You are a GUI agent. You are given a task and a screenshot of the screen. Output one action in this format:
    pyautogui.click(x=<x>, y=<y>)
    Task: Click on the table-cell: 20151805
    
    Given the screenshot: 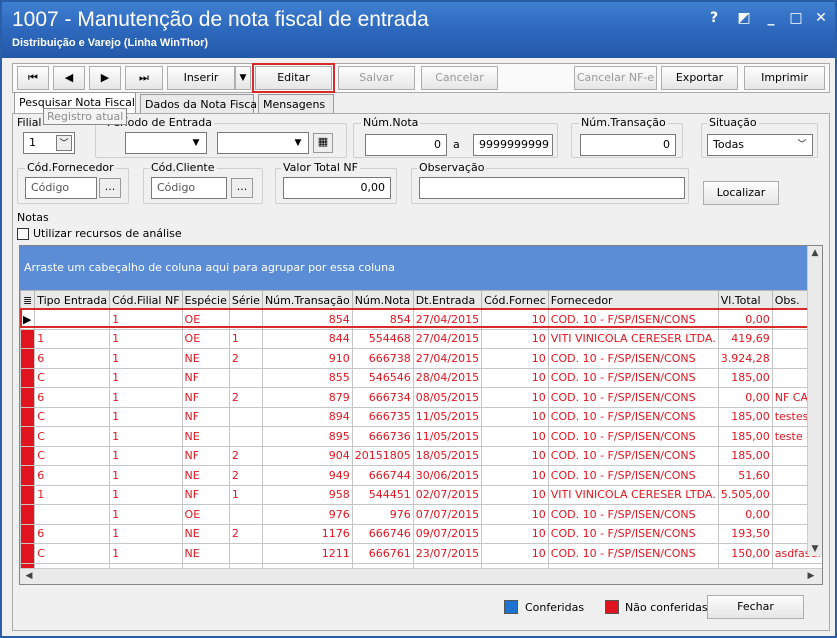 What is the action you would take?
    pyautogui.click(x=382, y=455)
    